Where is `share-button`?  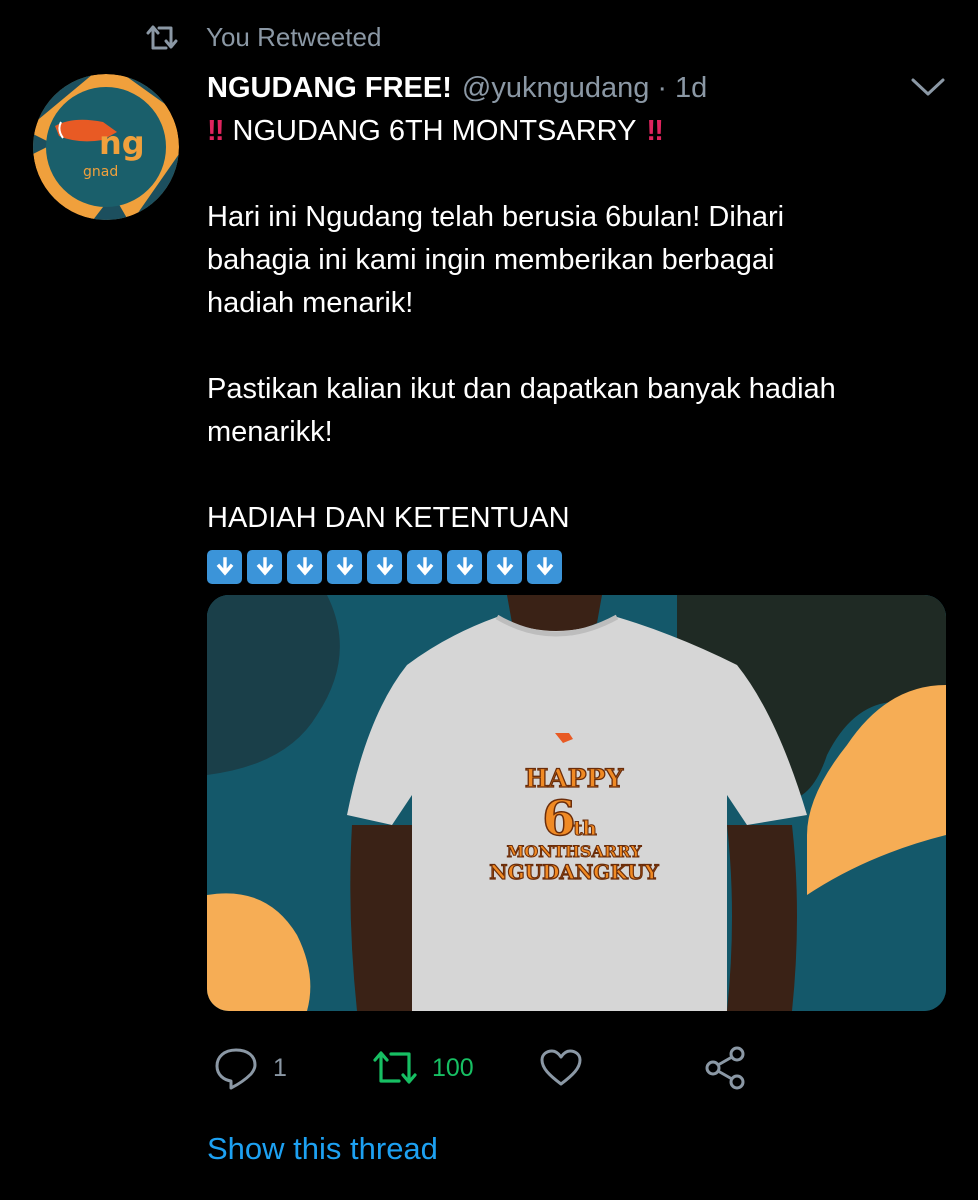 share-button is located at coordinates (725, 1068).